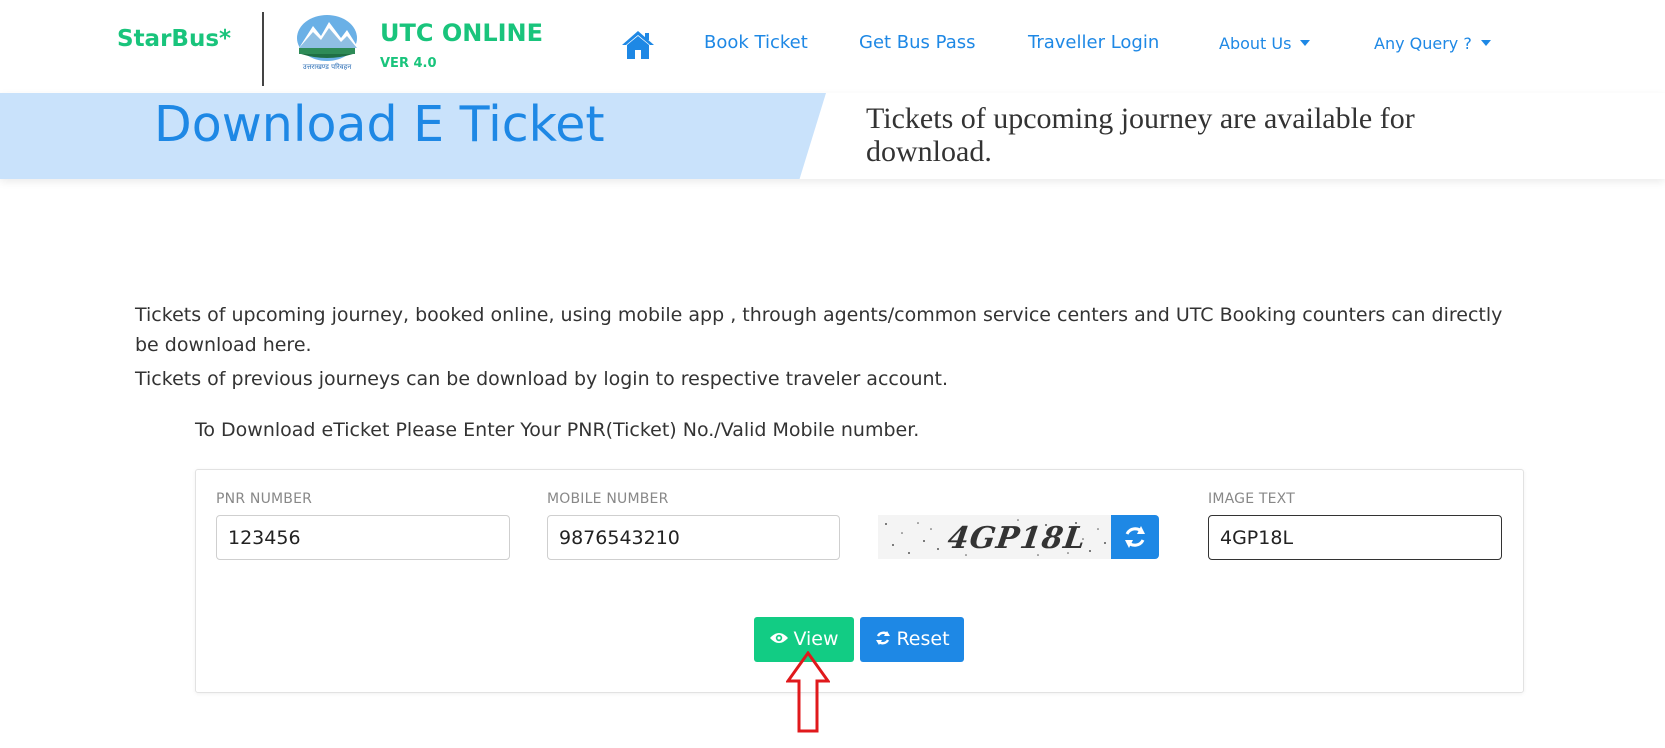  What do you see at coordinates (327, 66) in the screenshot?
I see `svg-text: उत्तराखण्ड परिवहन` at bounding box center [327, 66].